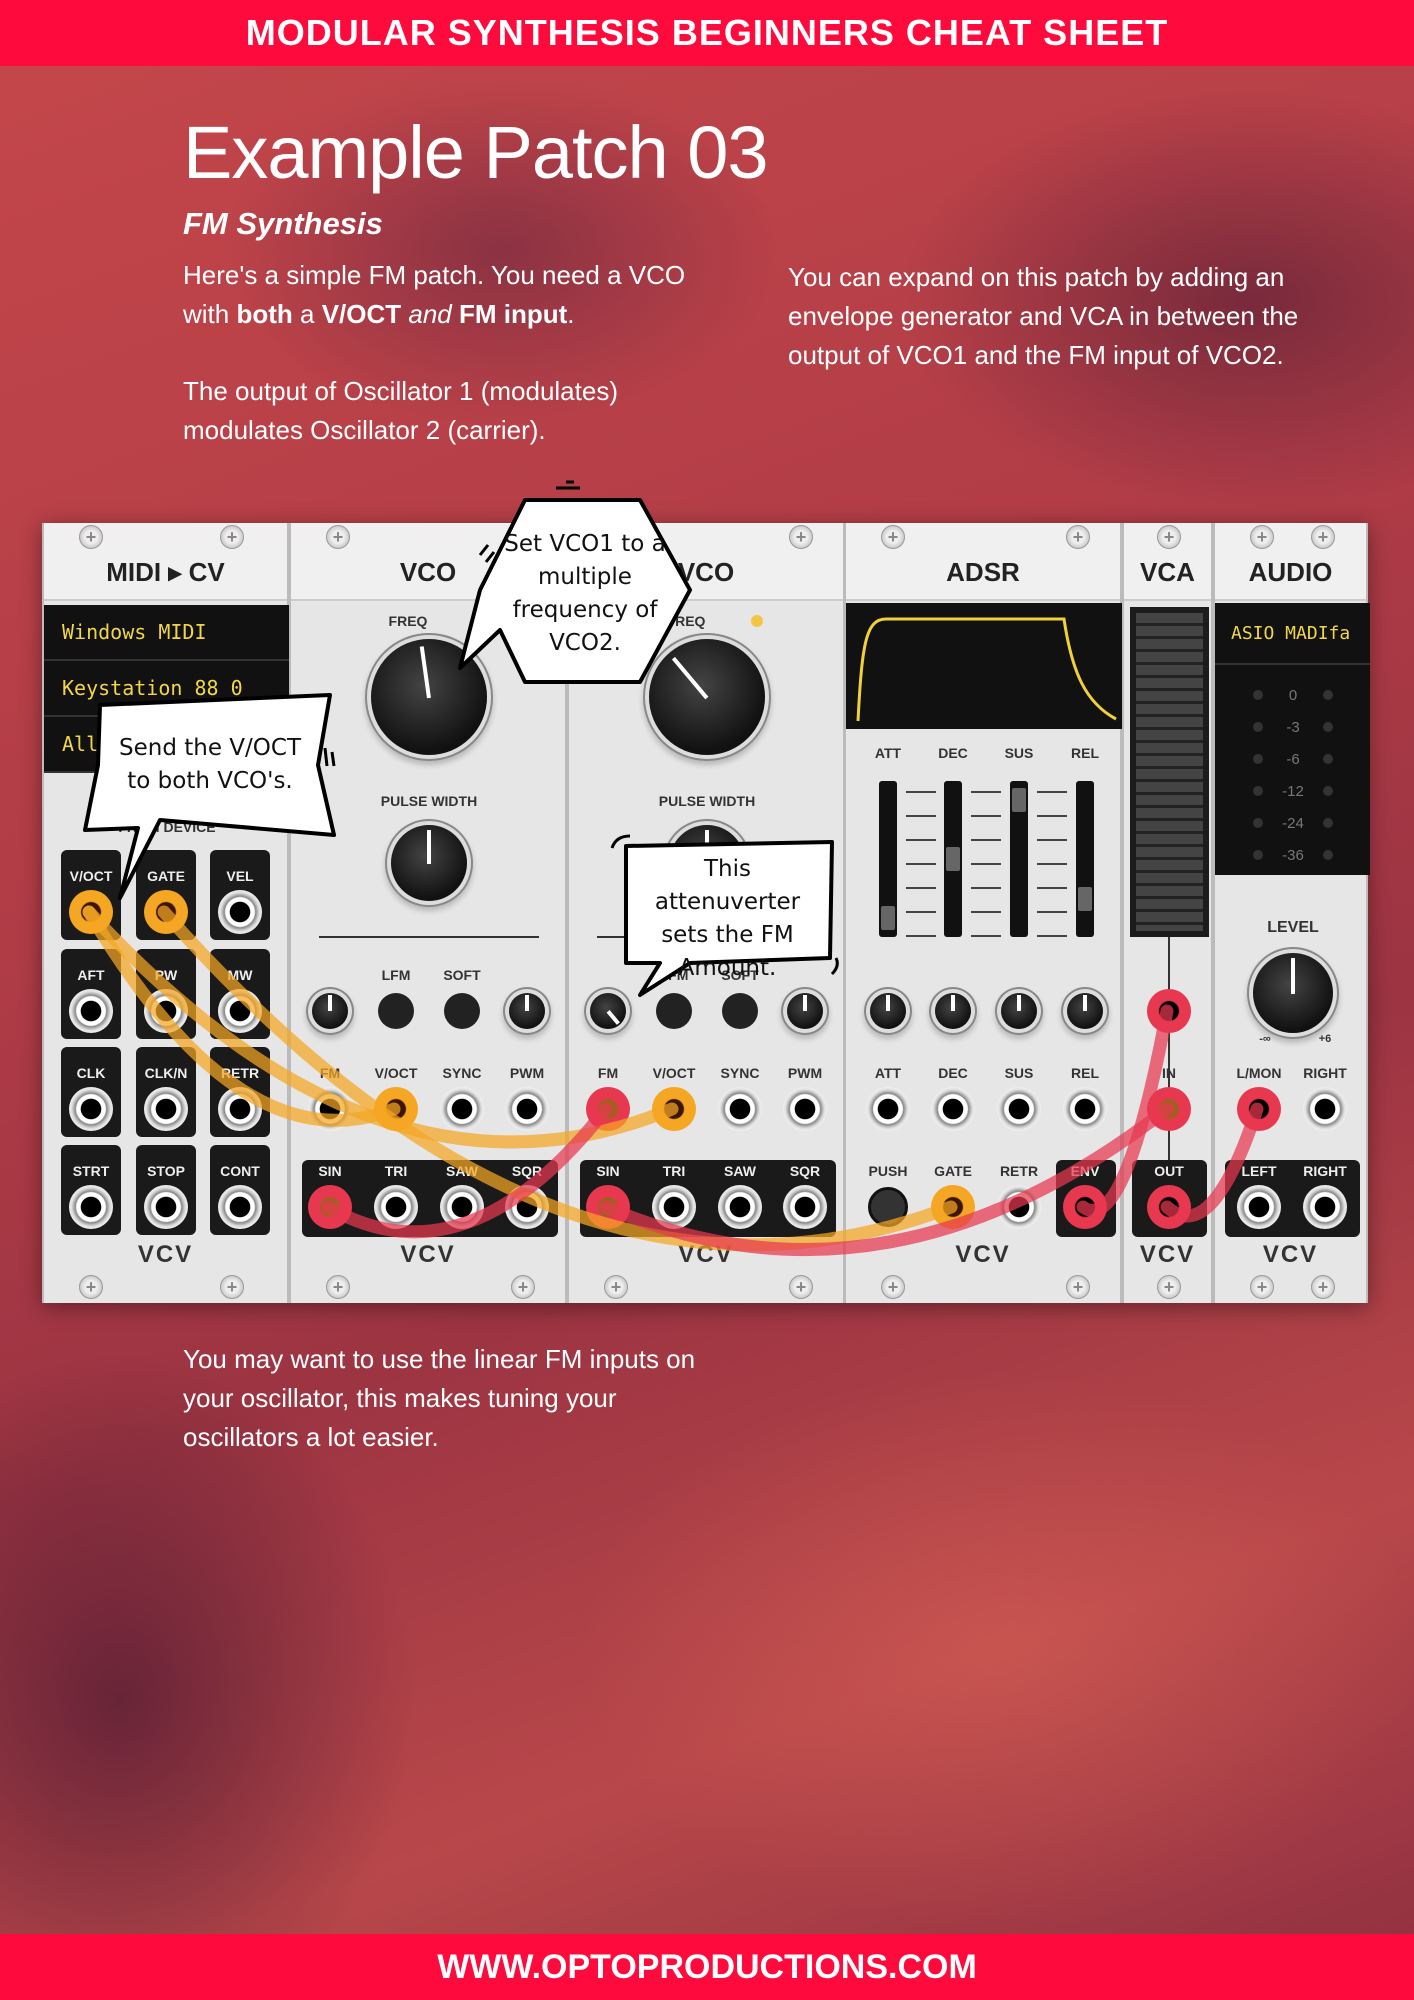  What do you see at coordinates (167, 633) in the screenshot?
I see `midi-display-row: Windows MIDI` at bounding box center [167, 633].